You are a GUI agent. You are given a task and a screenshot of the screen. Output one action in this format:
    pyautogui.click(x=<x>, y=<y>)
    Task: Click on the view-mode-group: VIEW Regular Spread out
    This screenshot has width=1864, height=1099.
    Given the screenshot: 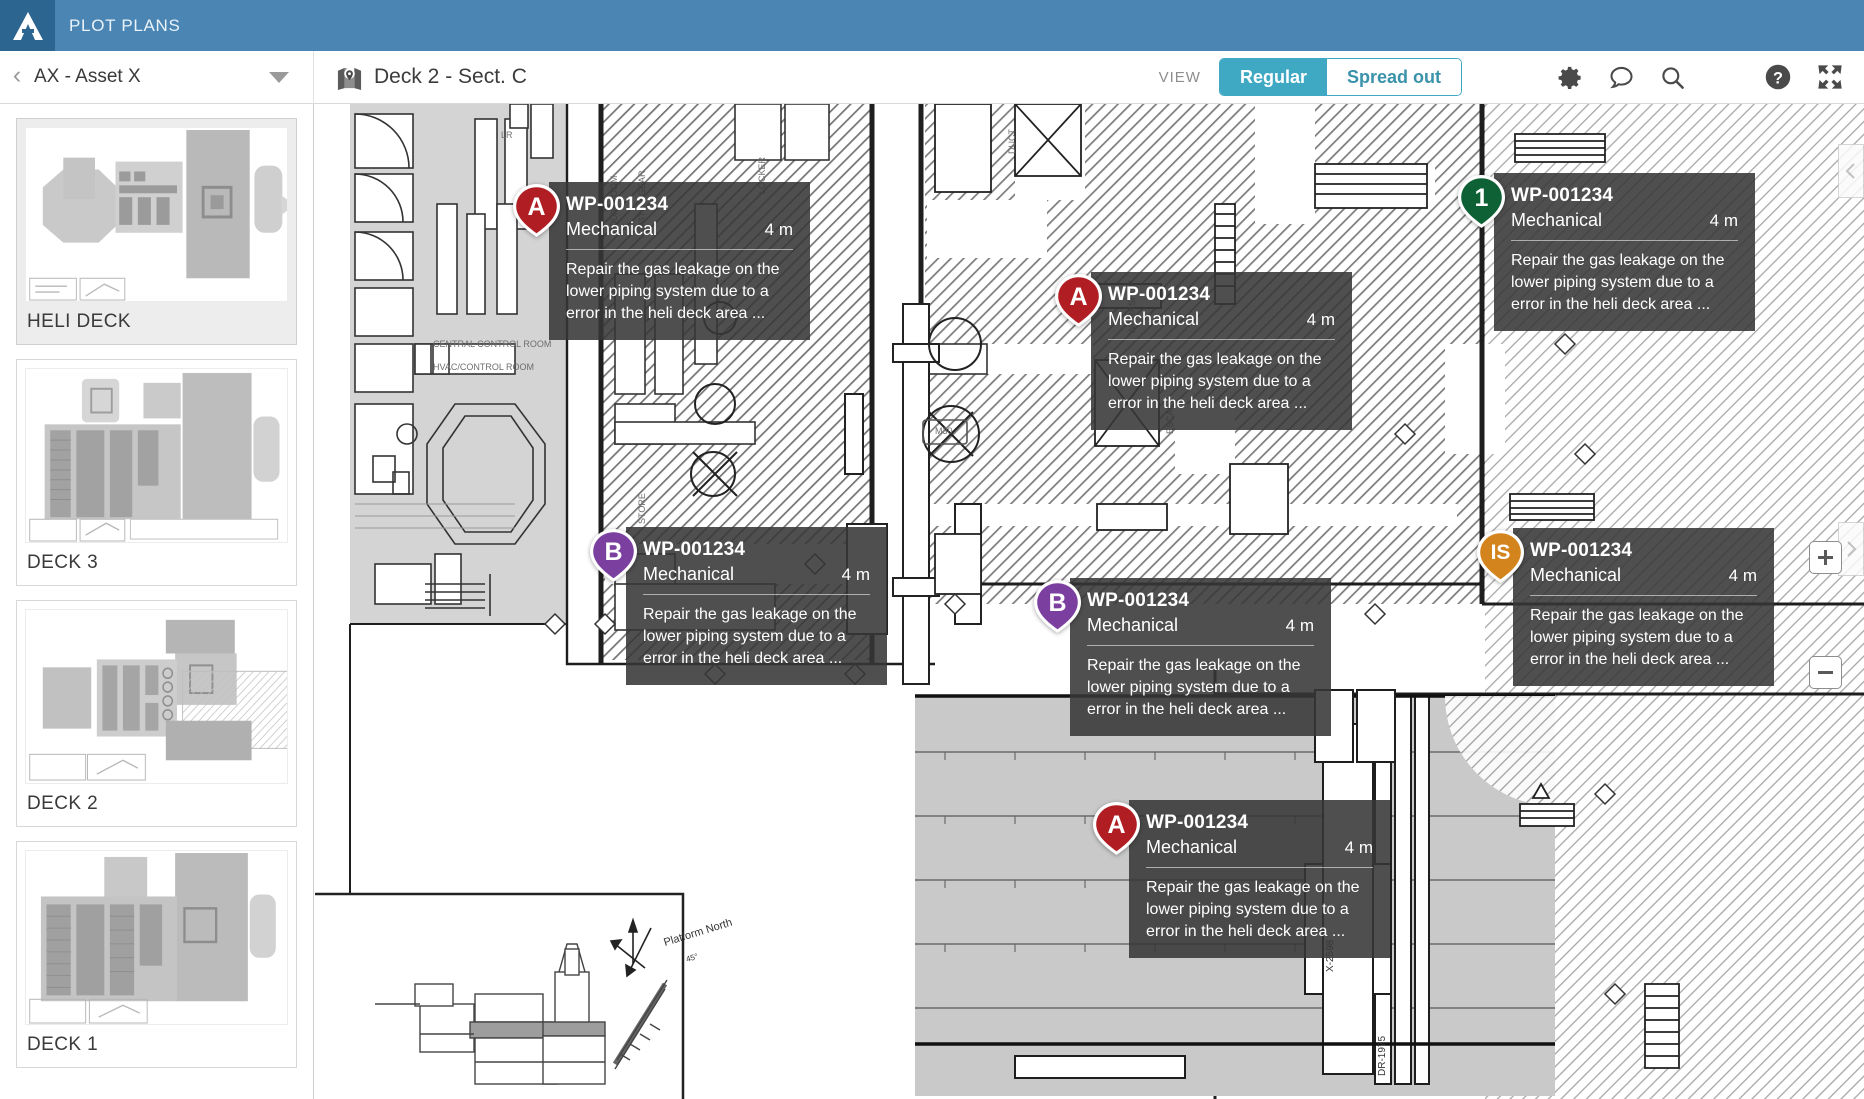 What is the action you would take?
    pyautogui.click(x=1310, y=77)
    